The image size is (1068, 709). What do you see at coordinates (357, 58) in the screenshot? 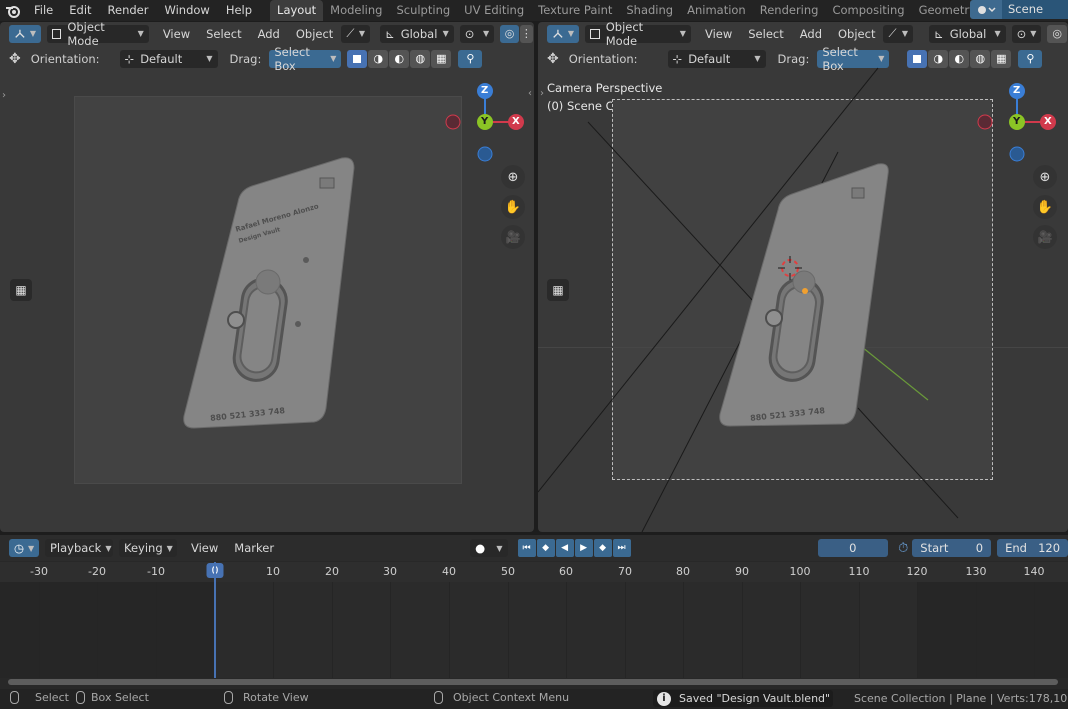
I see `select-new-icon` at bounding box center [357, 58].